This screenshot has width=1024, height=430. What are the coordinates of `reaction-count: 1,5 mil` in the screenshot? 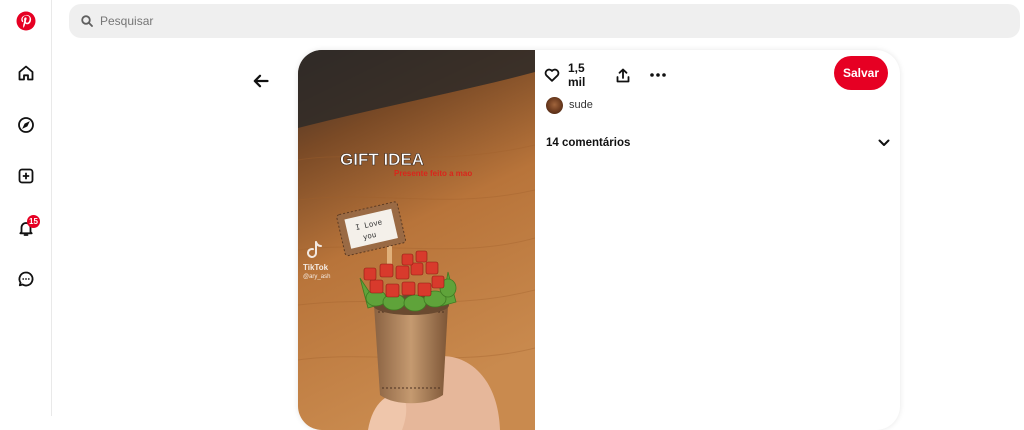 It's located at (577, 75).